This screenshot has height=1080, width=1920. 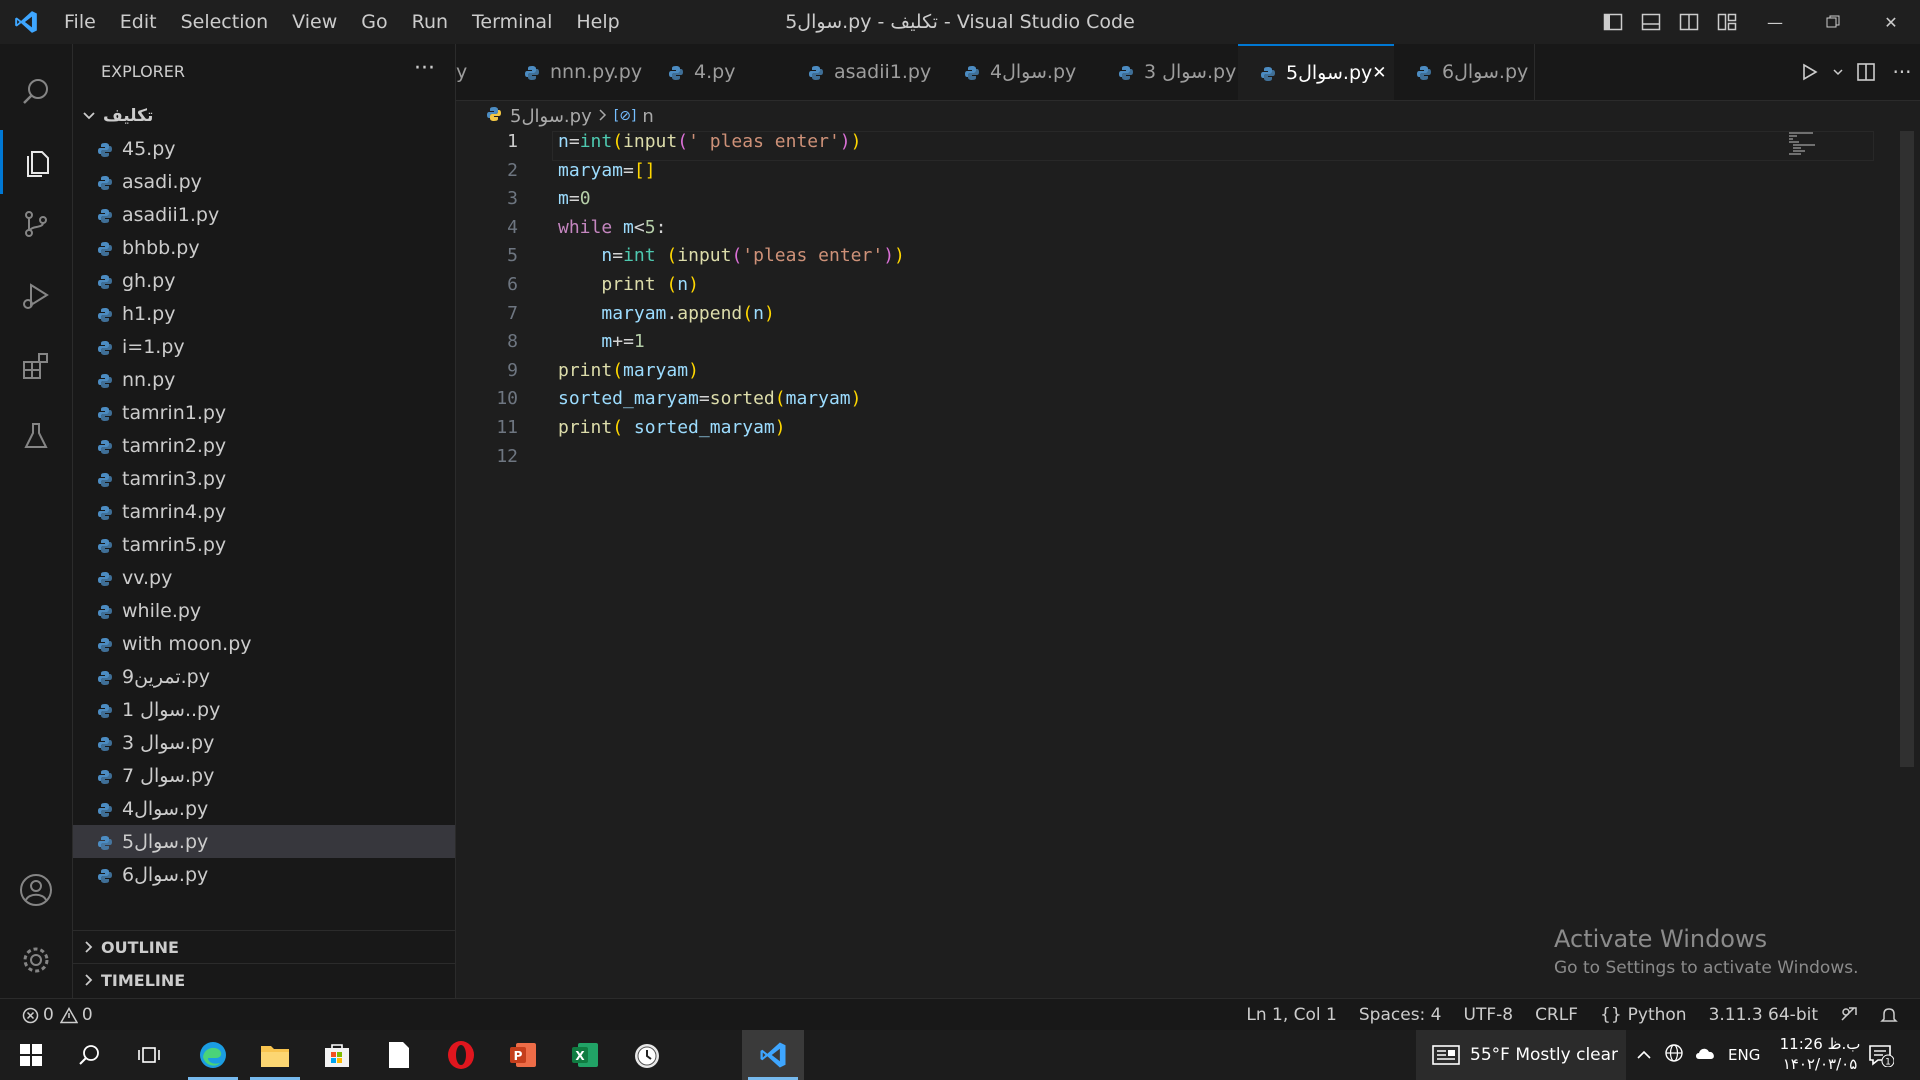 I want to click on source-control-icon, so click(x=36, y=224).